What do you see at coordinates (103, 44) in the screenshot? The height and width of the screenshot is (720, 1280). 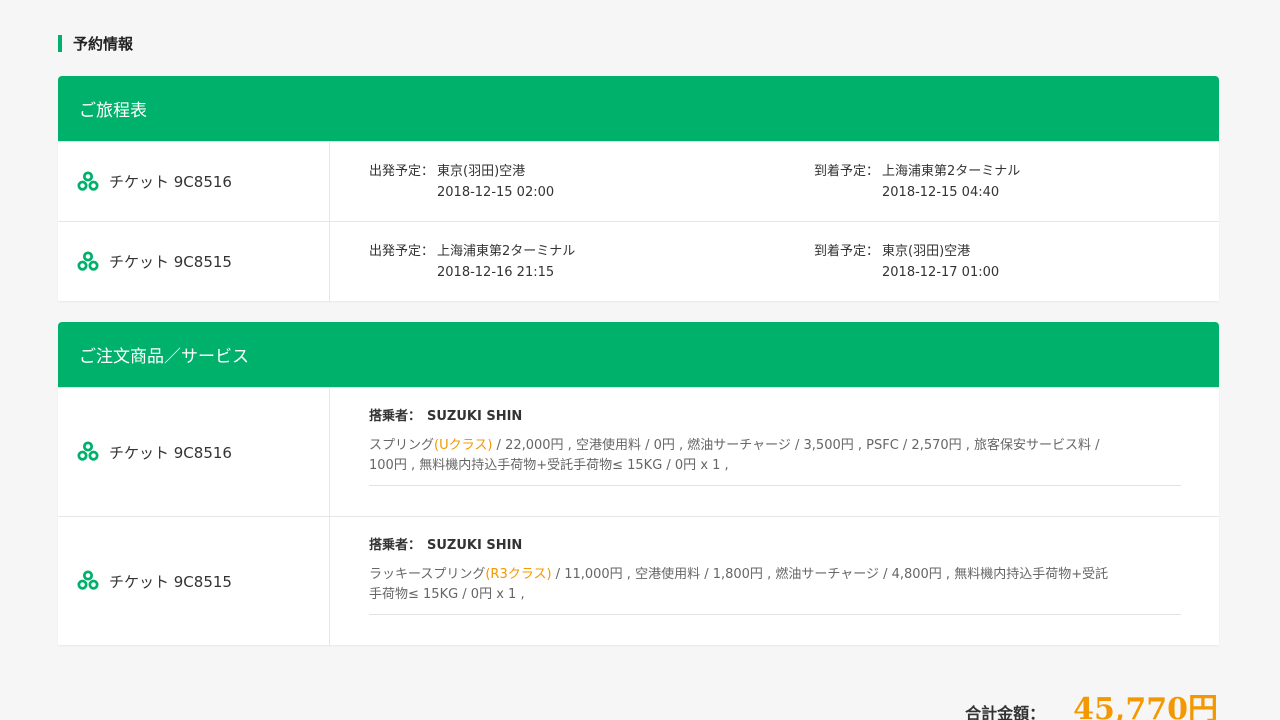 I see `section-title-text: 予約情報` at bounding box center [103, 44].